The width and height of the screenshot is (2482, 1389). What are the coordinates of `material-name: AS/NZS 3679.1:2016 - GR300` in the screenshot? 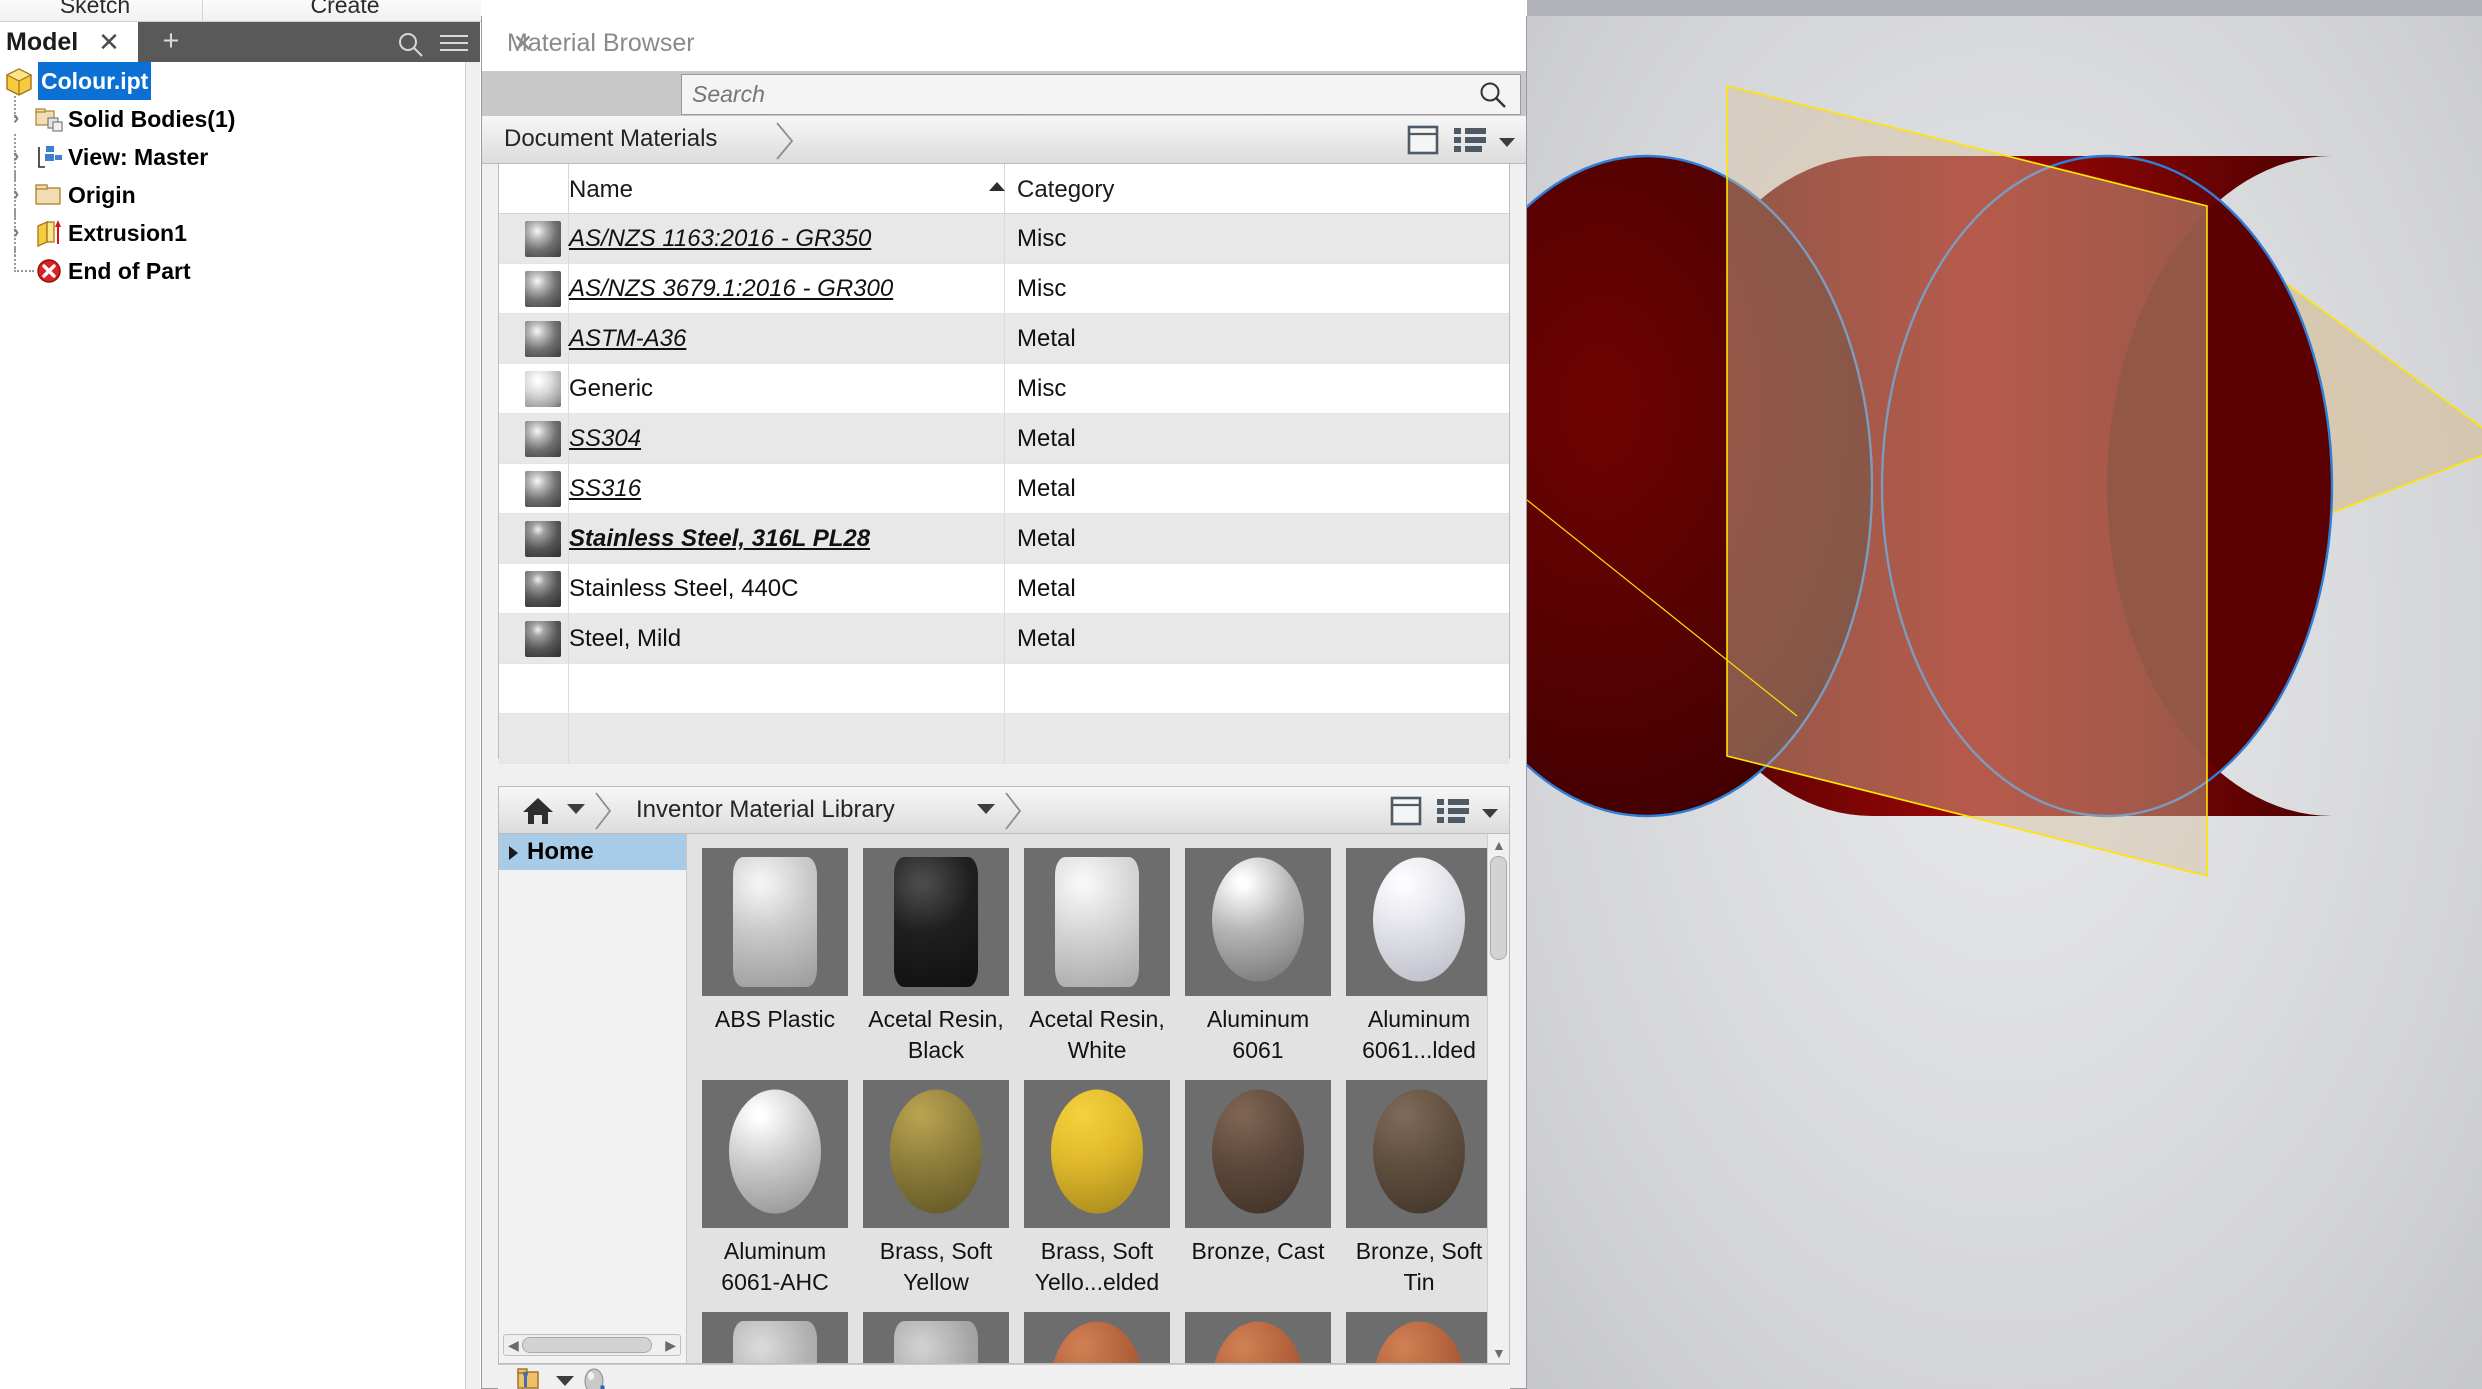 It's located at (731, 289).